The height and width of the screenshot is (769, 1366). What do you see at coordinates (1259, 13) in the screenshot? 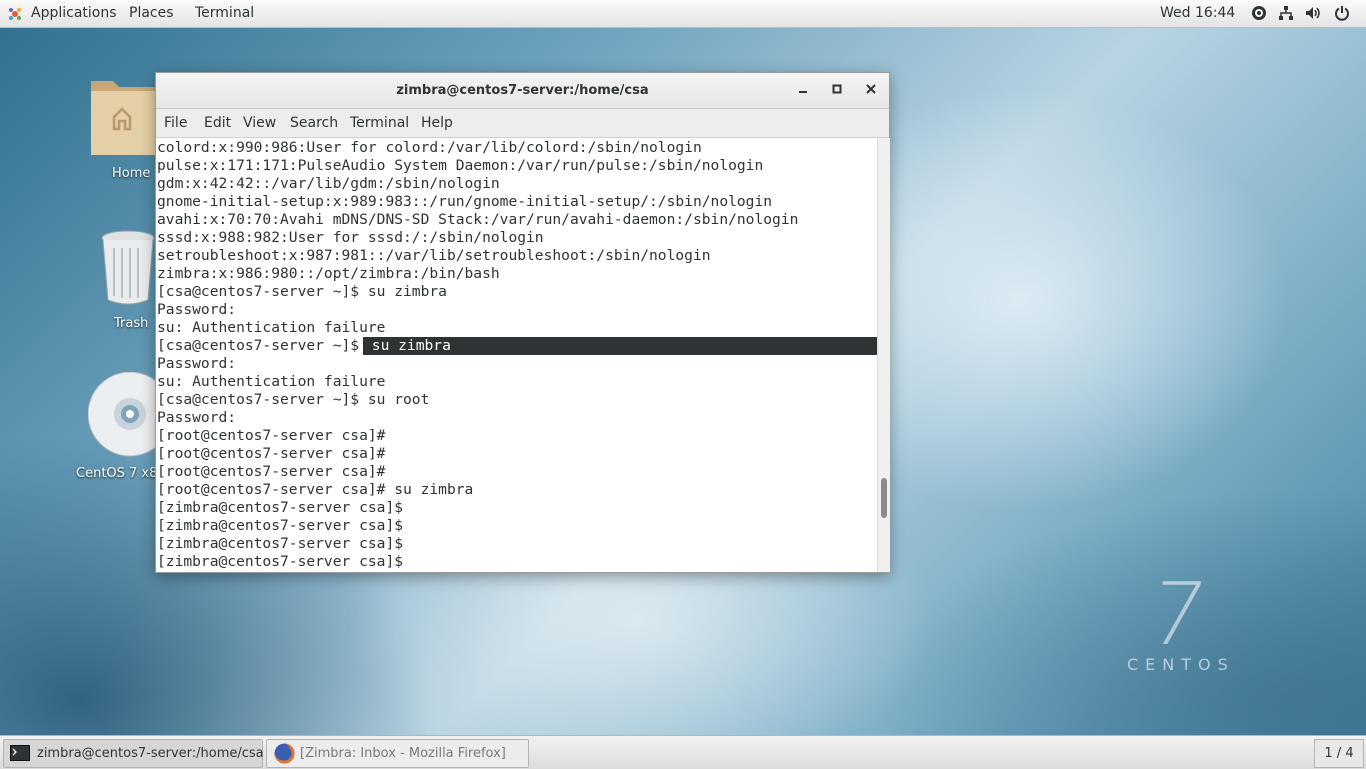
I see `accessibility-icon` at bounding box center [1259, 13].